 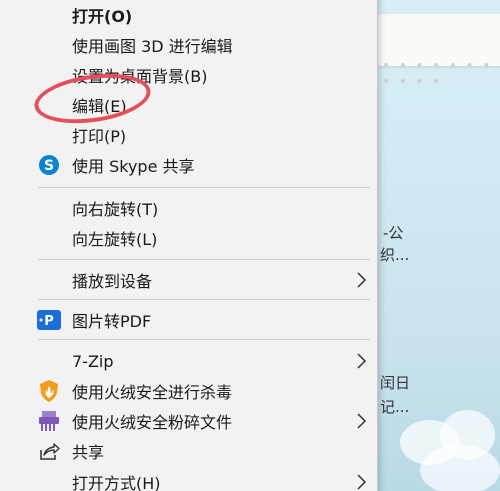 I want to click on menu-item-label: 打开(O), so click(x=102, y=16).